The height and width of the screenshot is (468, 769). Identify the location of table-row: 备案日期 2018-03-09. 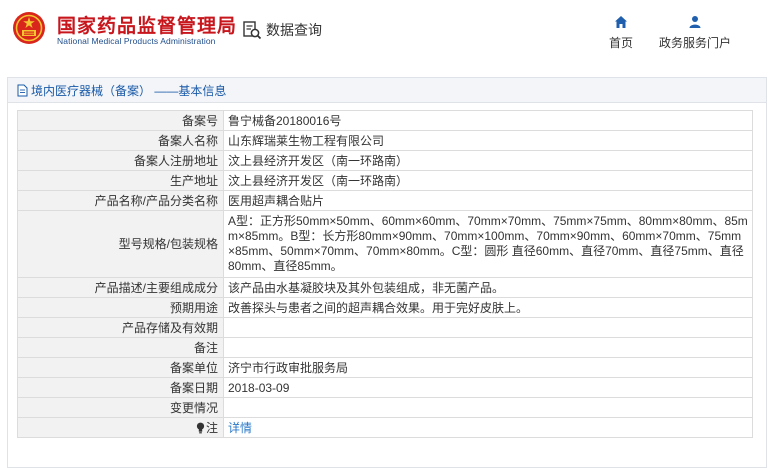
(385, 387).